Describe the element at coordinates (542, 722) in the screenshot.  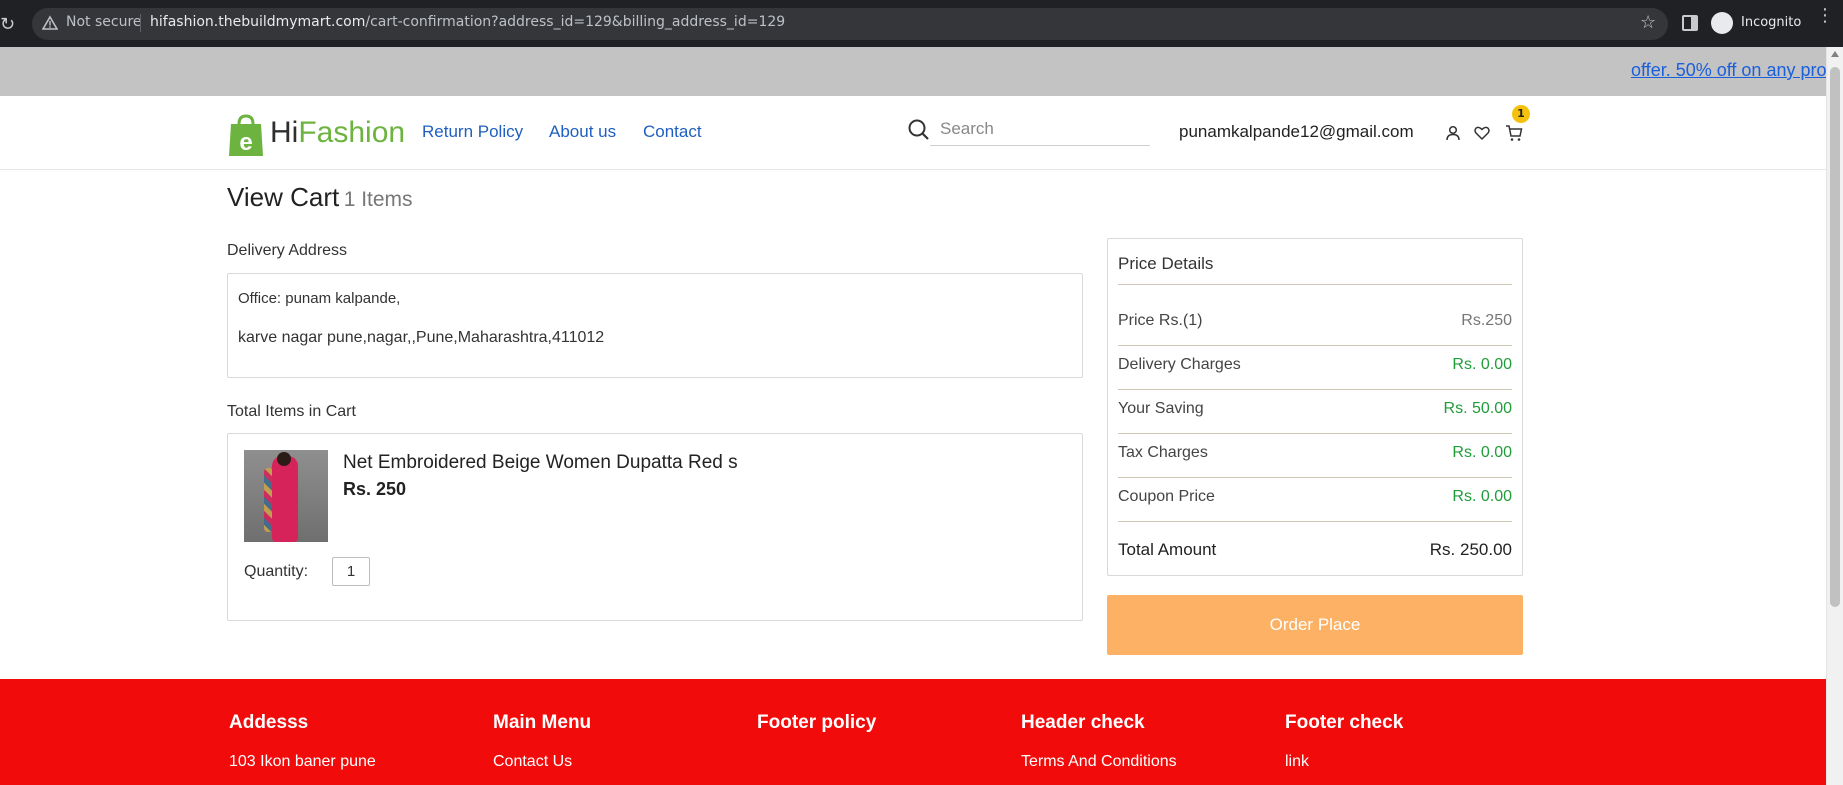
I see `footer-main-menu-title: Main Menu` at that location.